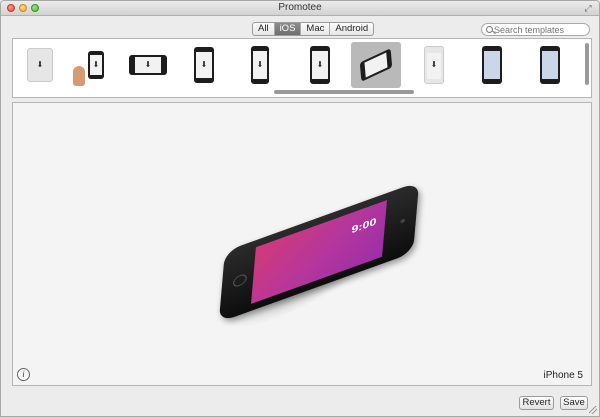 The width and height of the screenshot is (600, 417). What do you see at coordinates (264, 29) in the screenshot?
I see `filter-all: All` at bounding box center [264, 29].